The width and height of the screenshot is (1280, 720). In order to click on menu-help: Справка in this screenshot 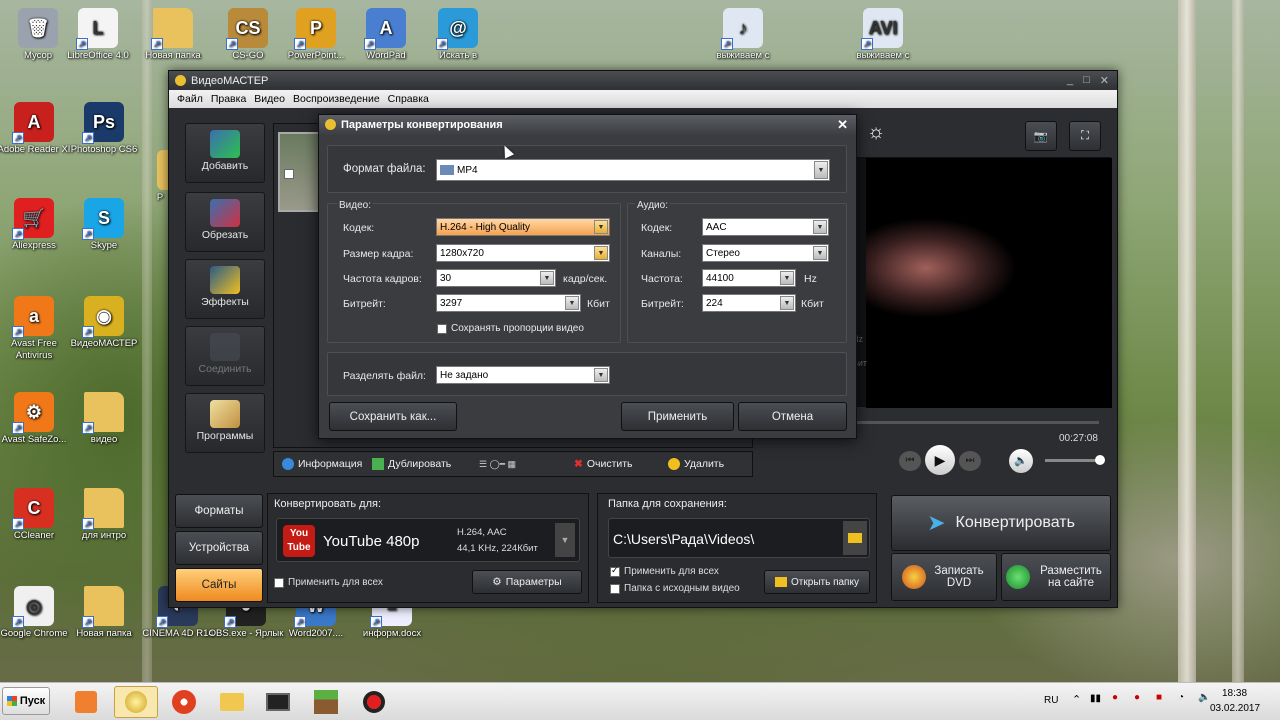, I will do `click(408, 99)`.